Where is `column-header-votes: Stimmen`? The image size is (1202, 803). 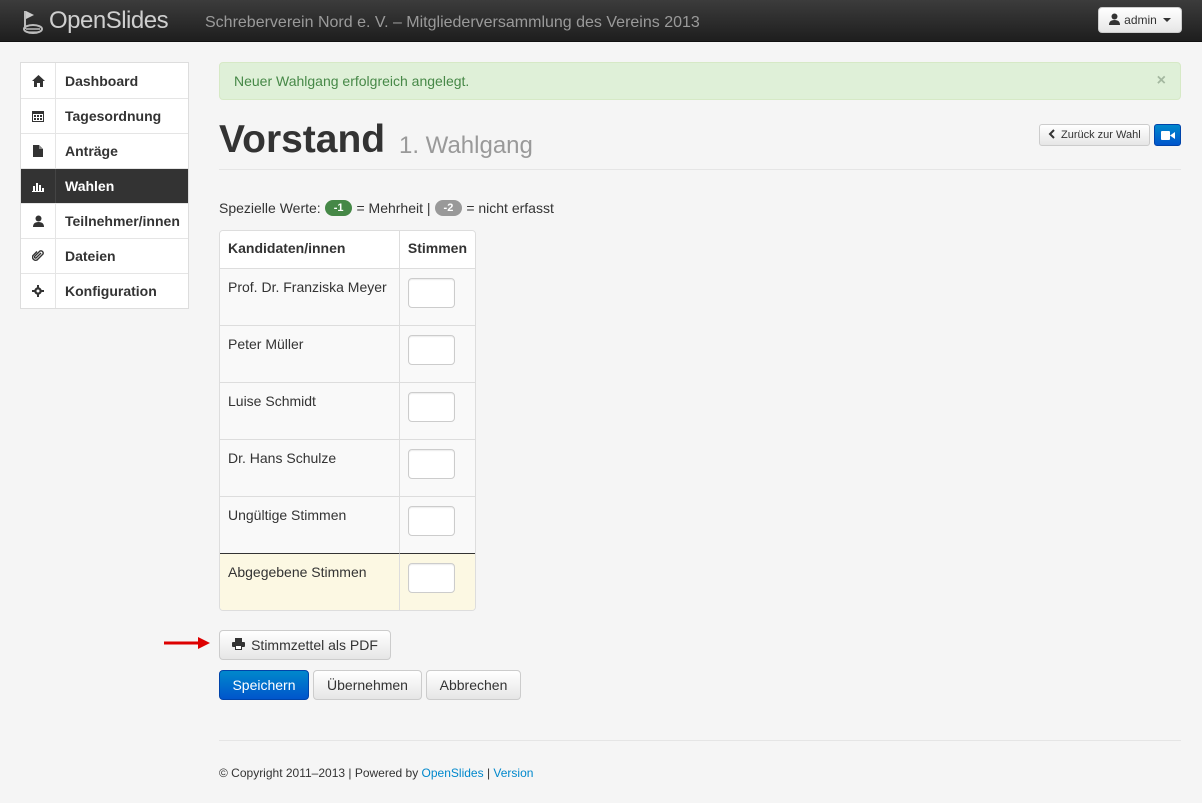 column-header-votes: Stimmen is located at coordinates (436, 249).